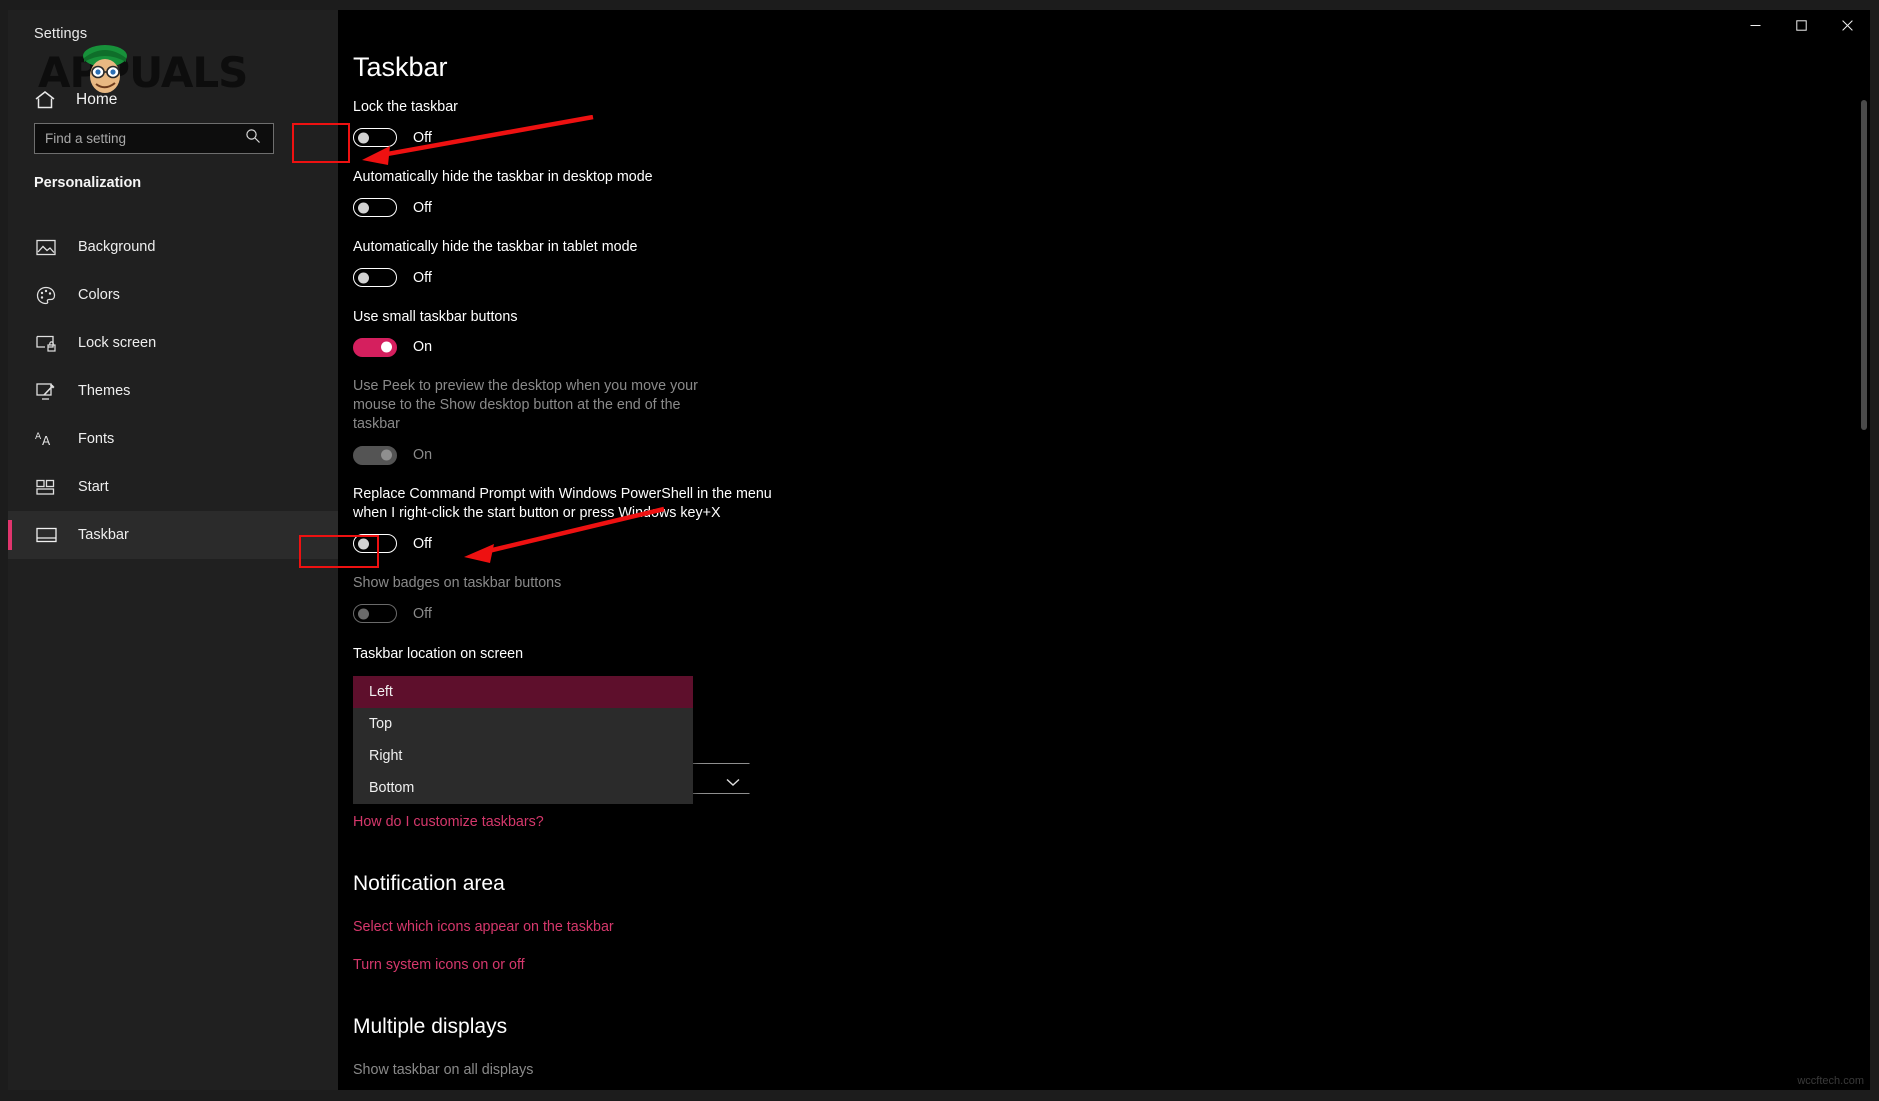 The width and height of the screenshot is (1879, 1101). What do you see at coordinates (375, 455) in the screenshot?
I see `toggle-use-peek` at bounding box center [375, 455].